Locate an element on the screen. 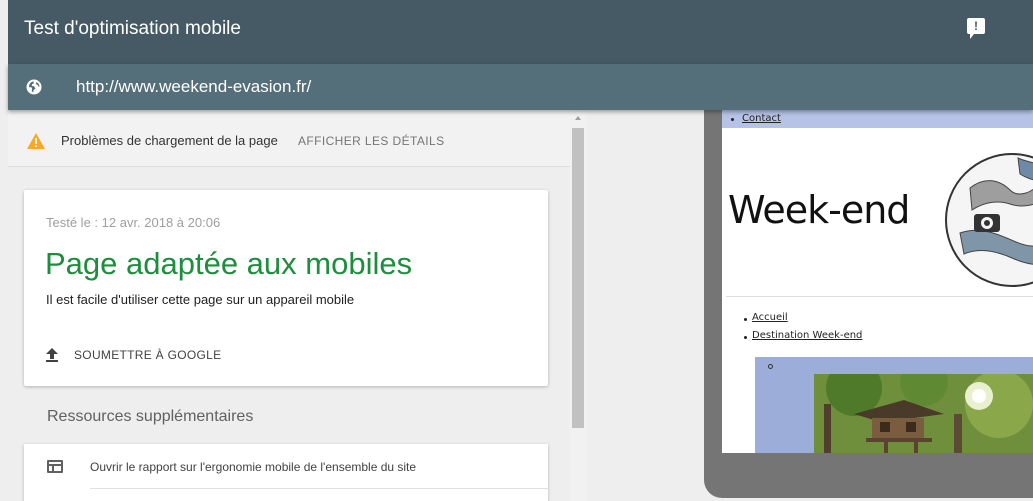  header-bar: Test d'optimisation mobile ! is located at coordinates (520, 32).